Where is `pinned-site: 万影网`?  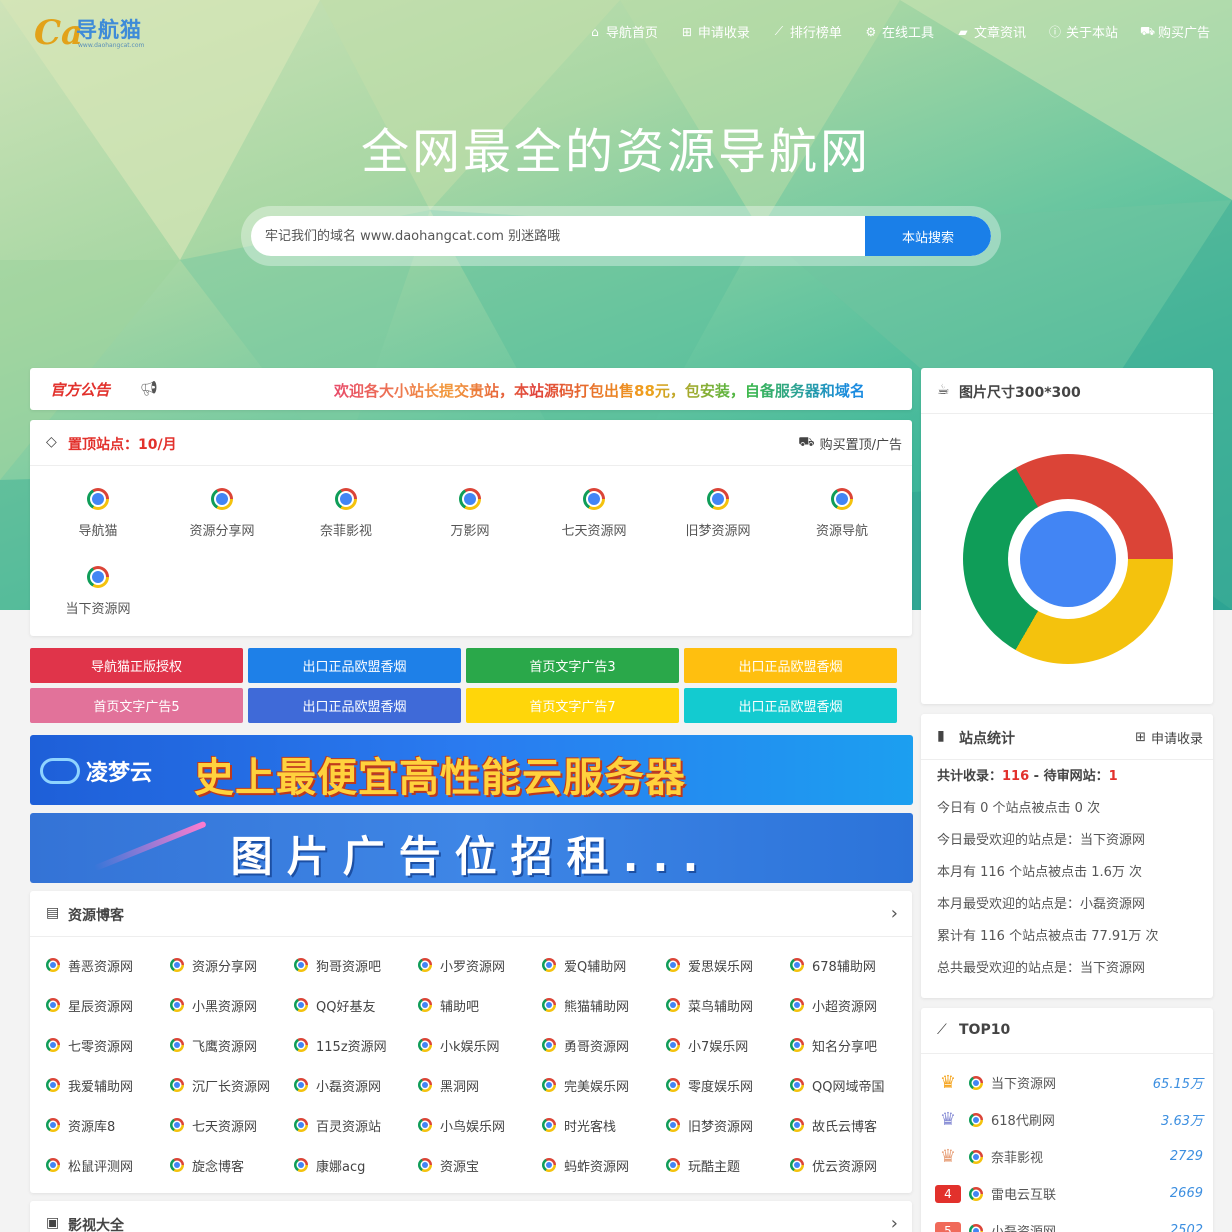 pinned-site: 万影网 is located at coordinates (470, 519).